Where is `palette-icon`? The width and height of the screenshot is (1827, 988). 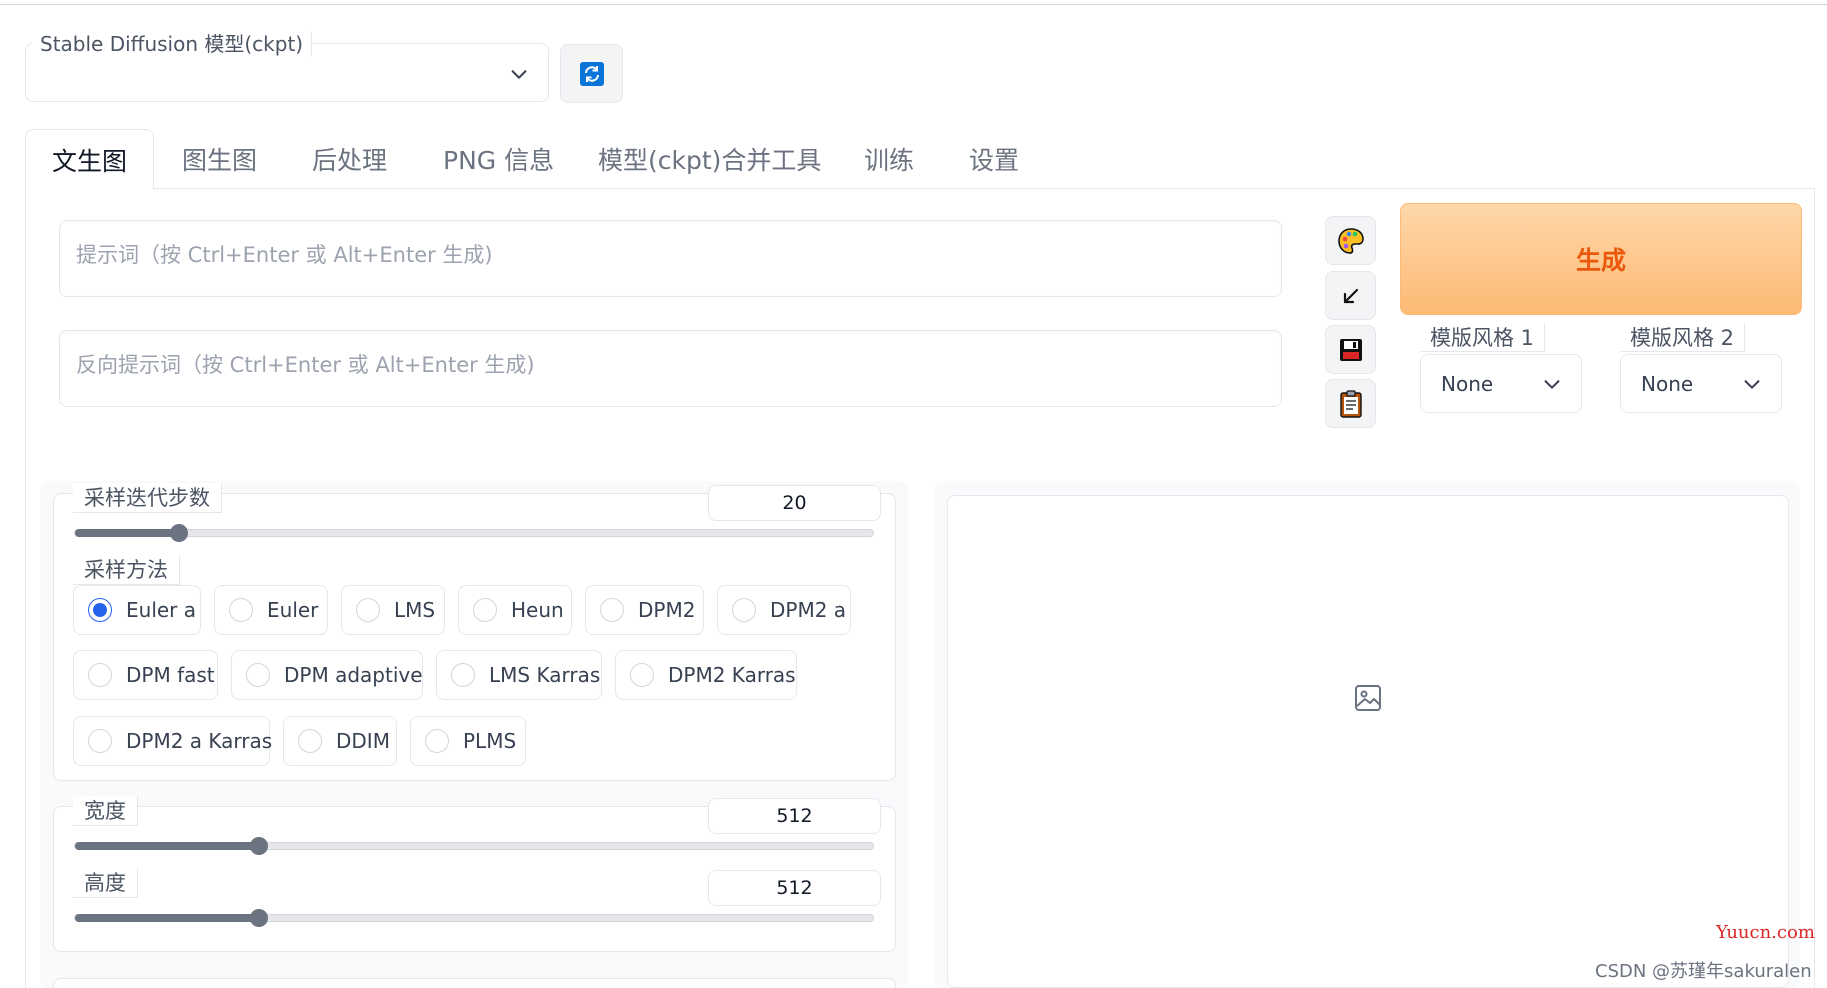 palette-icon is located at coordinates (1350, 240).